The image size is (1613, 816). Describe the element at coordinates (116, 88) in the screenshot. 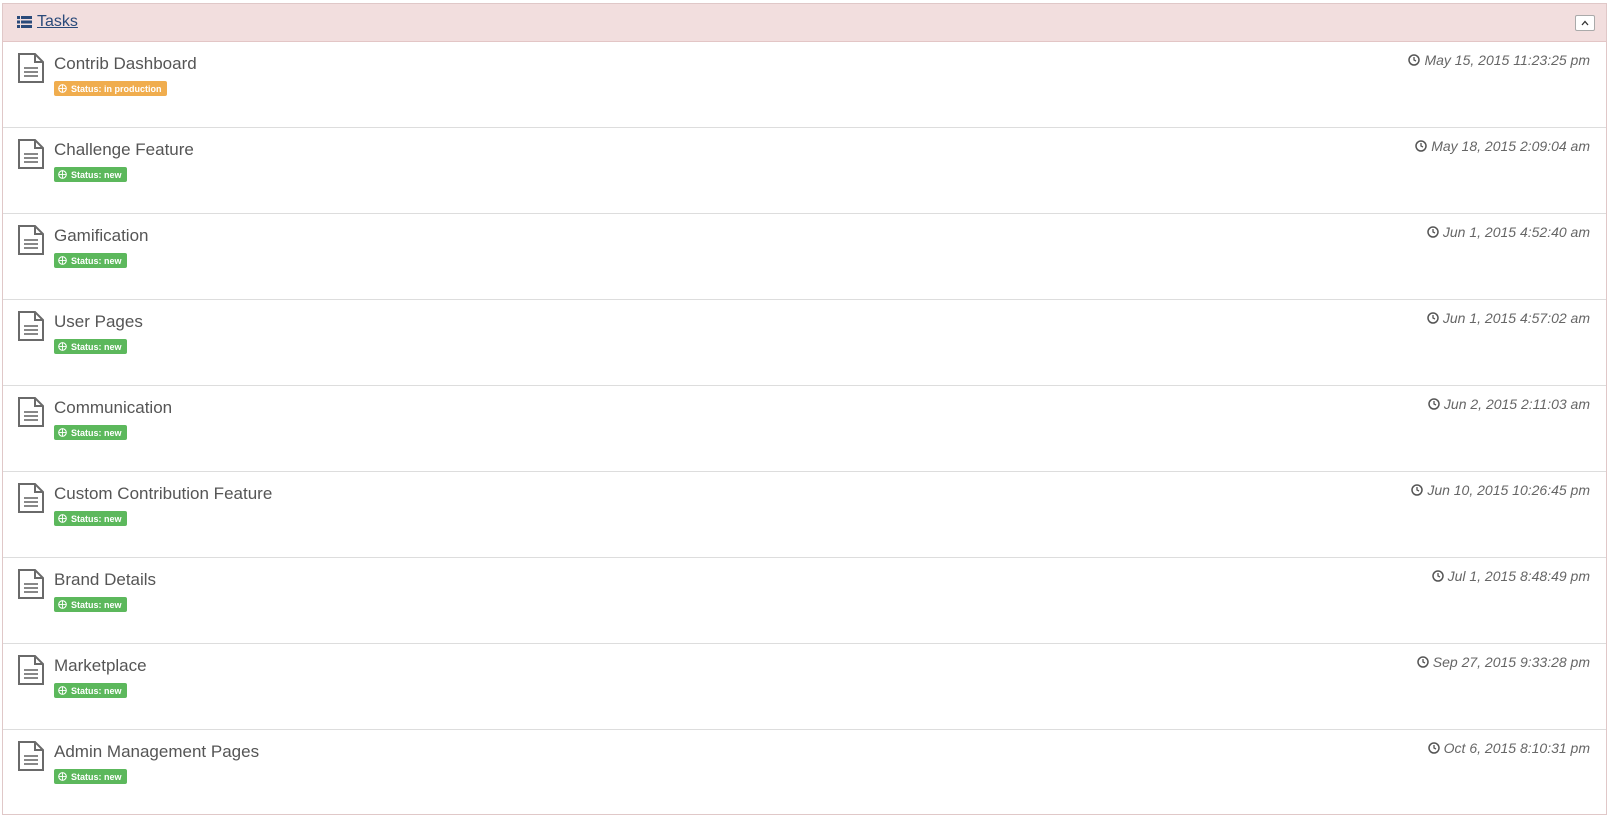

I see `status-text: Status: in production` at that location.